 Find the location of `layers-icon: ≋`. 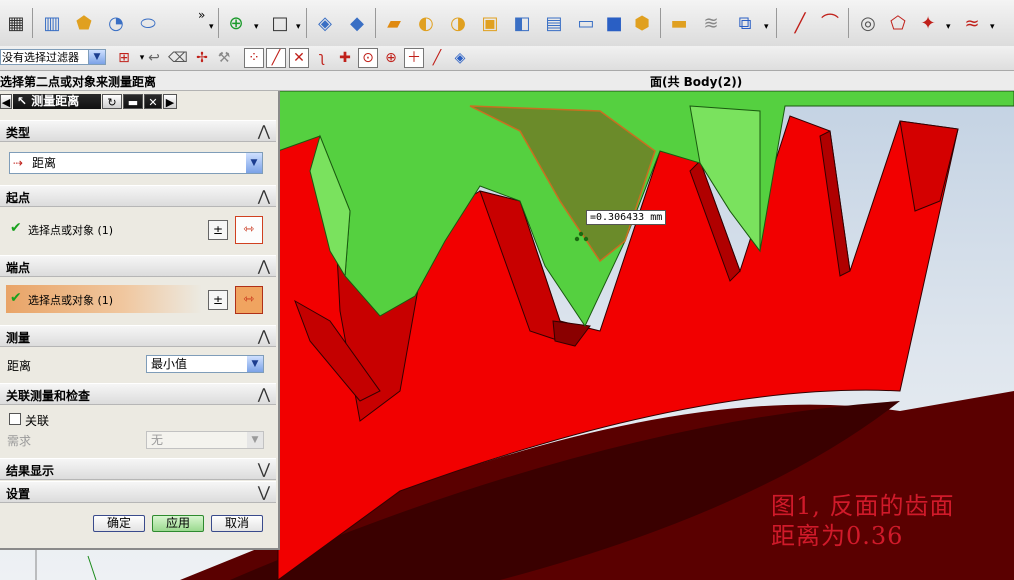

layers-icon: ≋ is located at coordinates (711, 24).